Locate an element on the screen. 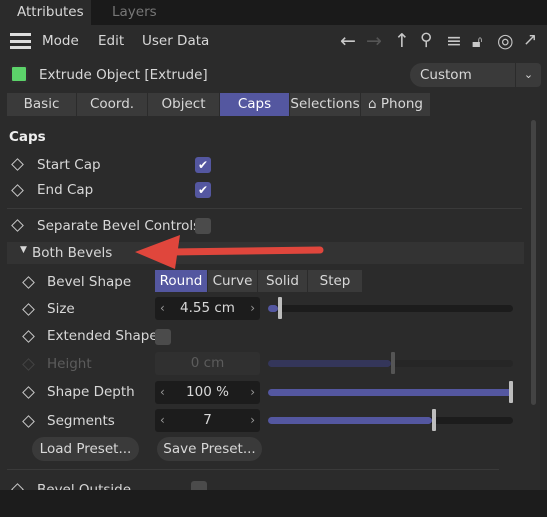 This screenshot has height=517, width=547. size-field: ‹ 4.55 cm › is located at coordinates (207, 308).